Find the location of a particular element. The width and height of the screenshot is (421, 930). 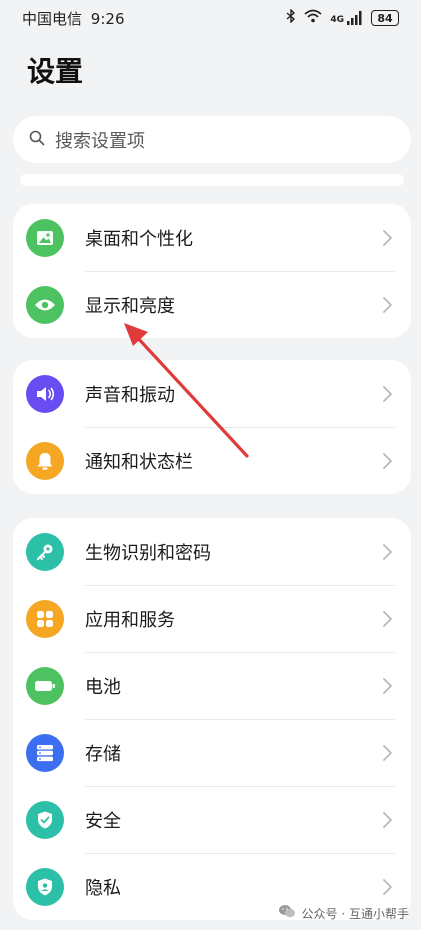

settings-item-label: 生物识别和密码 is located at coordinates (148, 553).